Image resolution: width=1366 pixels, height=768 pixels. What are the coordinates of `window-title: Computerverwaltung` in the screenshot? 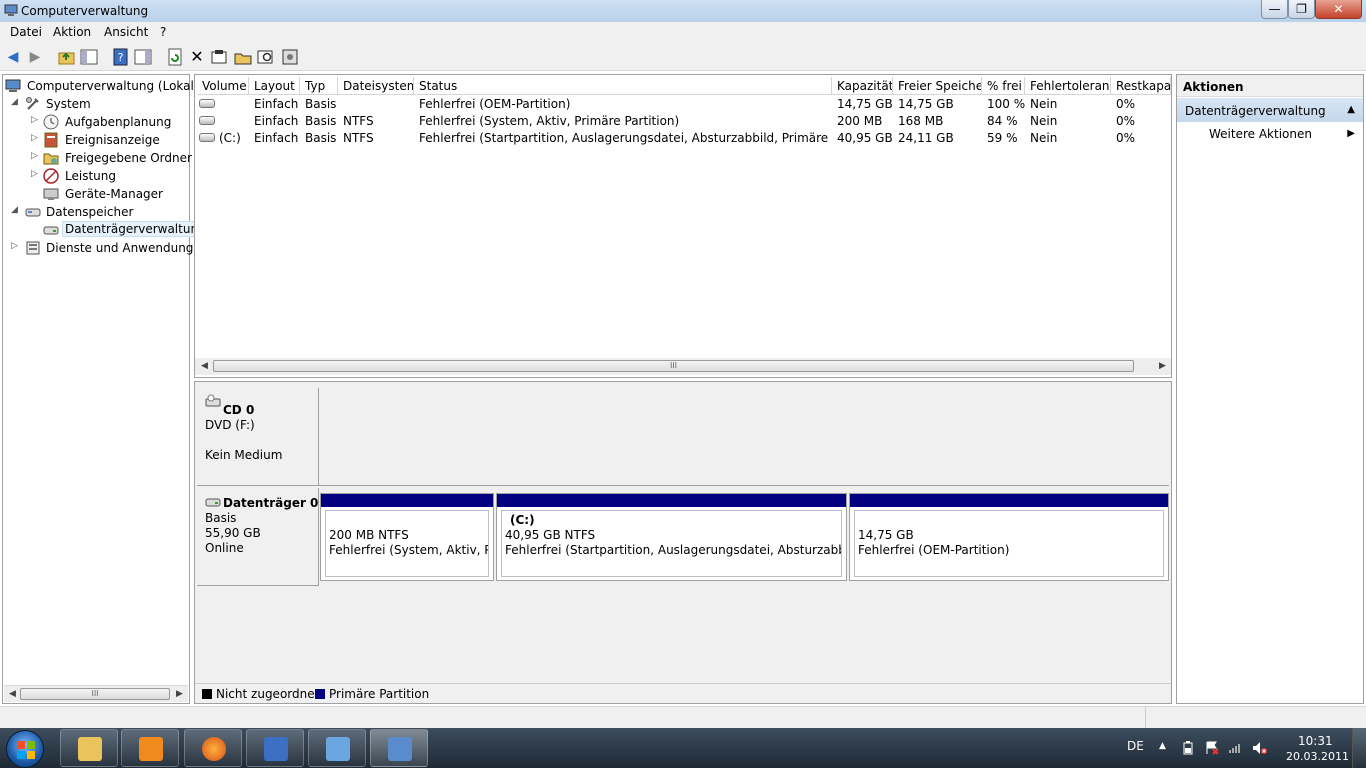 It's located at (85, 11).